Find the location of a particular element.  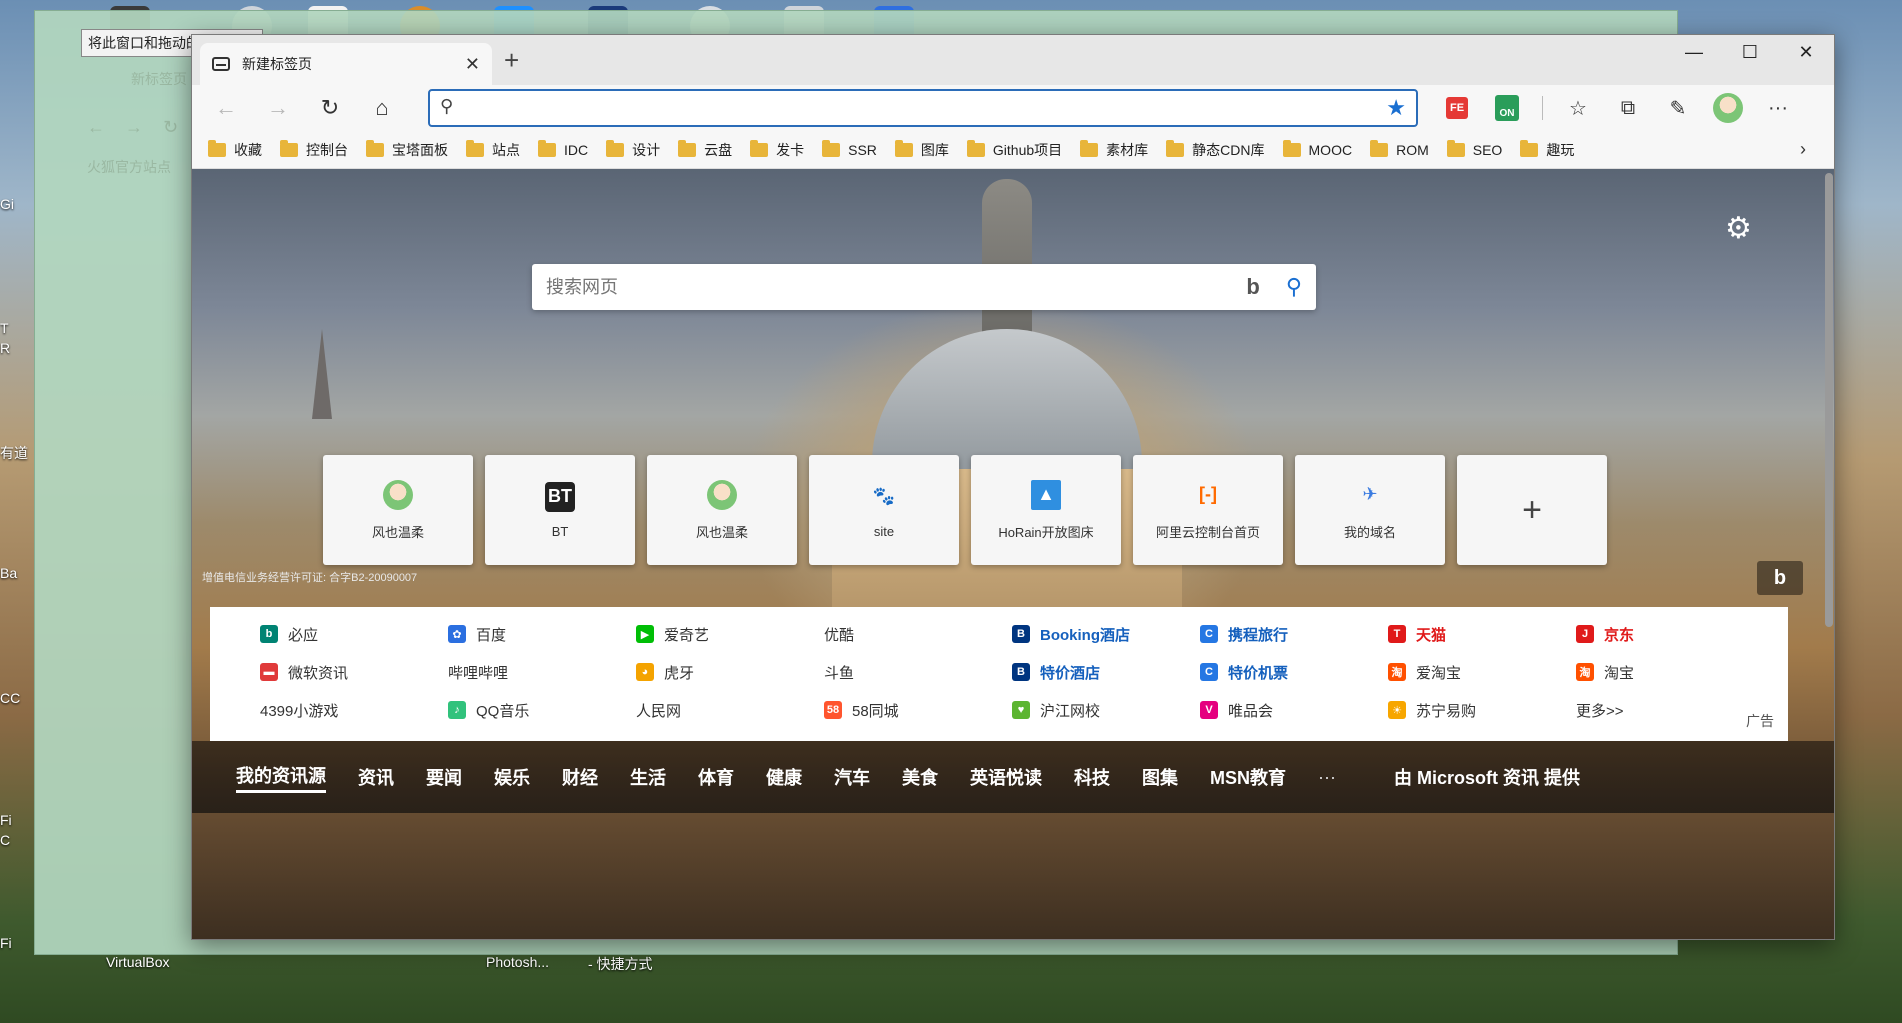

address-bar: ⚲ ★ is located at coordinates (923, 108).